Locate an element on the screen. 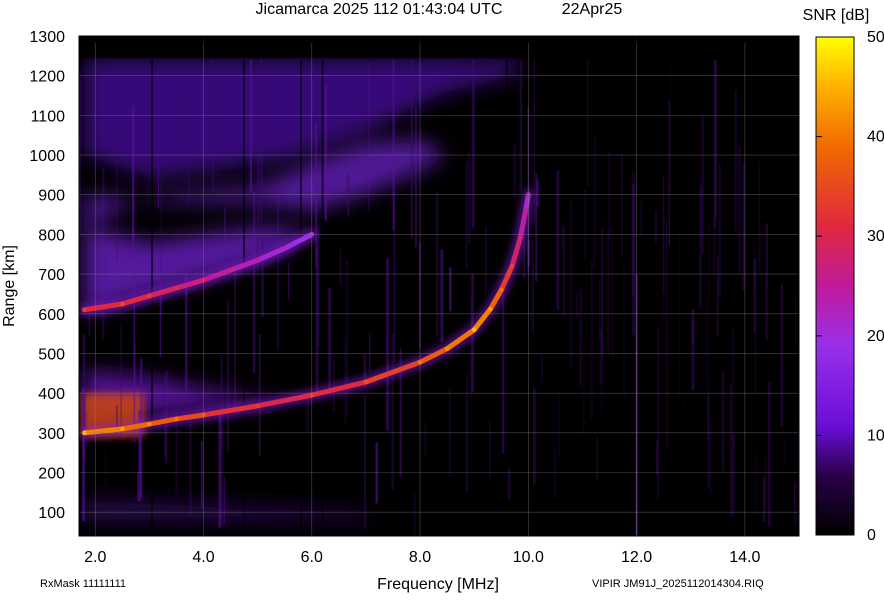  x-tick-label: 14.0 is located at coordinates (744, 557).